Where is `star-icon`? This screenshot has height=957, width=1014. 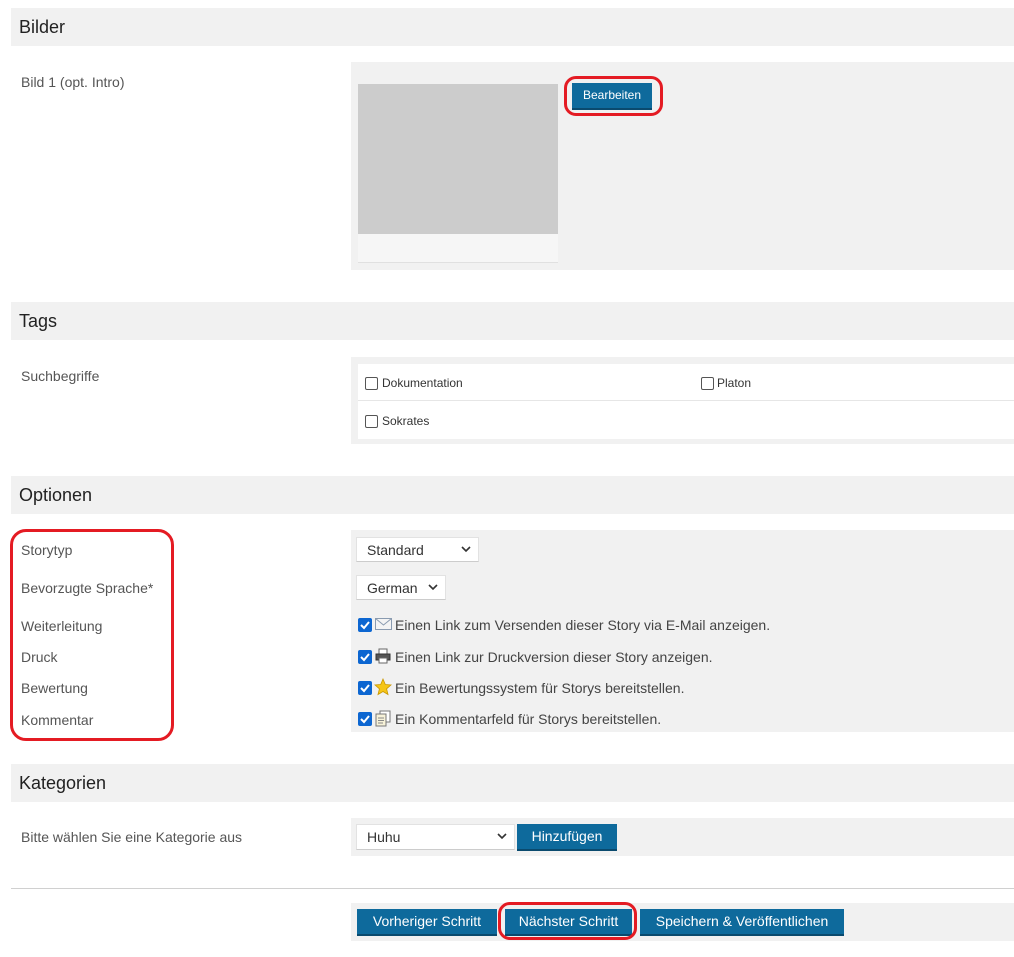
star-icon is located at coordinates (383, 689).